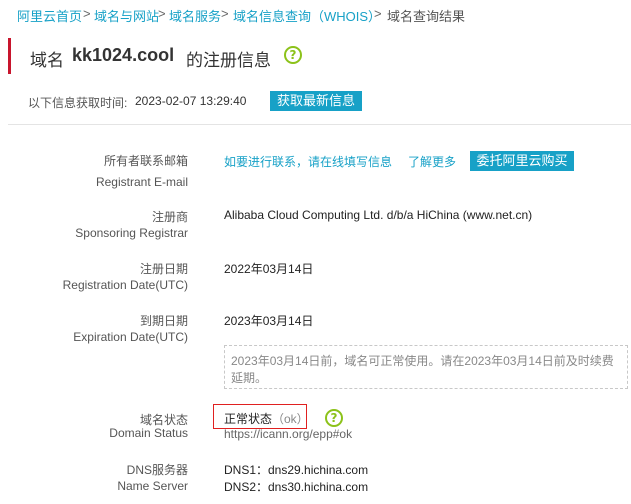  What do you see at coordinates (145, 161) in the screenshot?
I see `email-label-cn: 所有者联系邮箱` at bounding box center [145, 161].